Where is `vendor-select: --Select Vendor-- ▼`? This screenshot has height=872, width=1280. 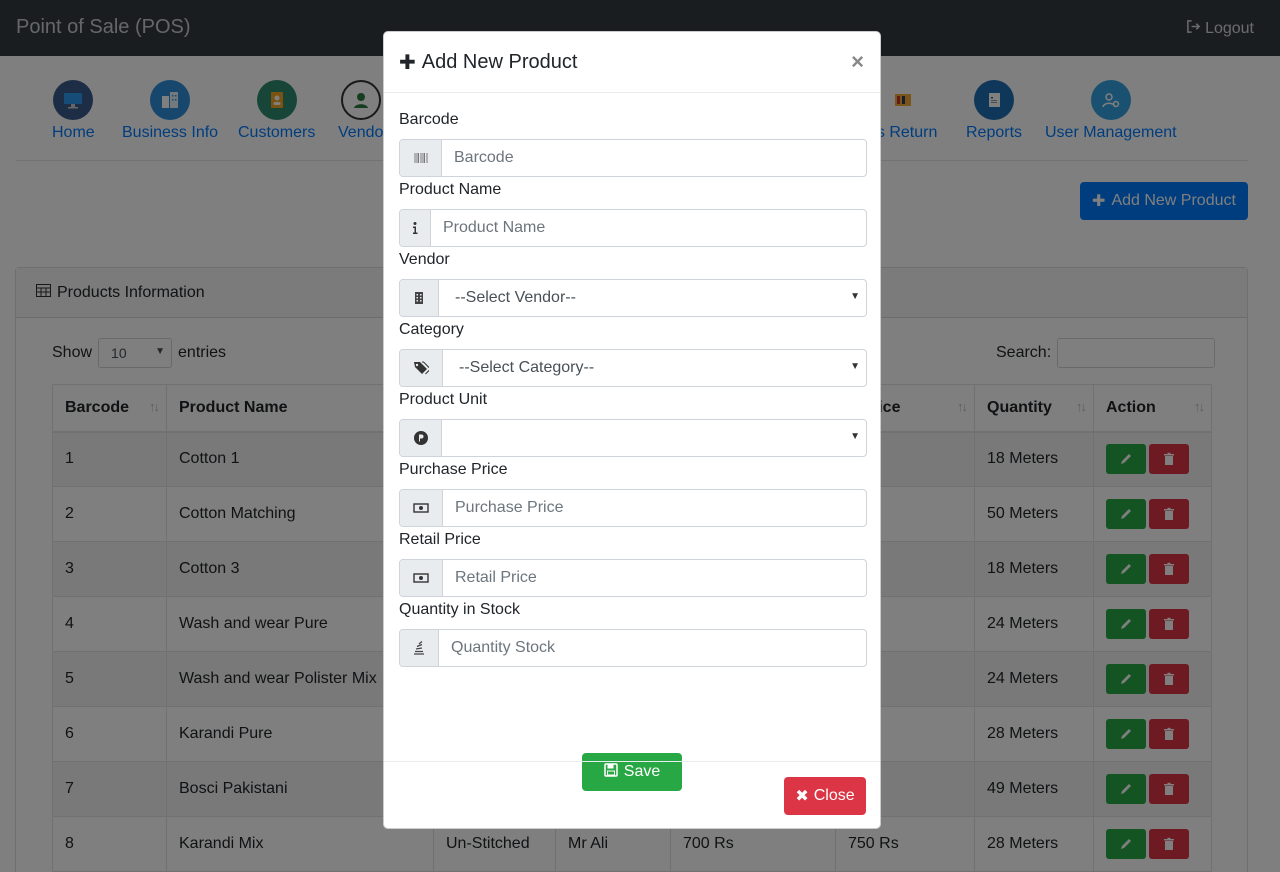 vendor-select: --Select Vendor-- ▼ is located at coordinates (652, 298).